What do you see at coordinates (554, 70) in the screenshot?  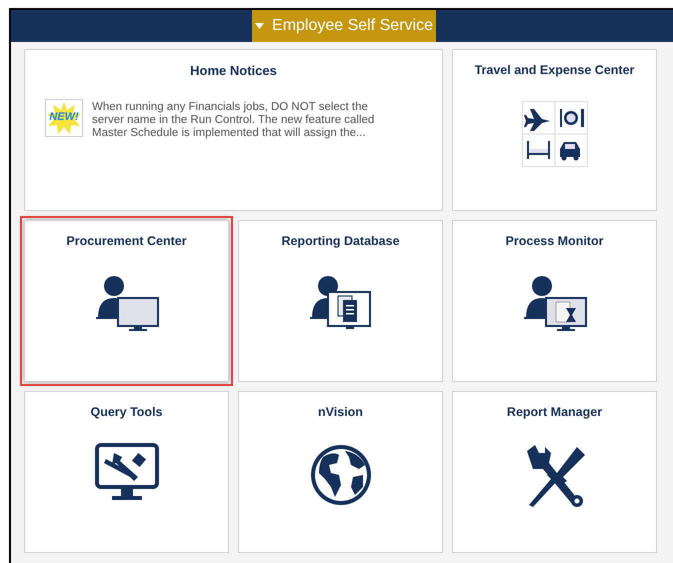 I see `tile-title: Travel and Expense Center` at bounding box center [554, 70].